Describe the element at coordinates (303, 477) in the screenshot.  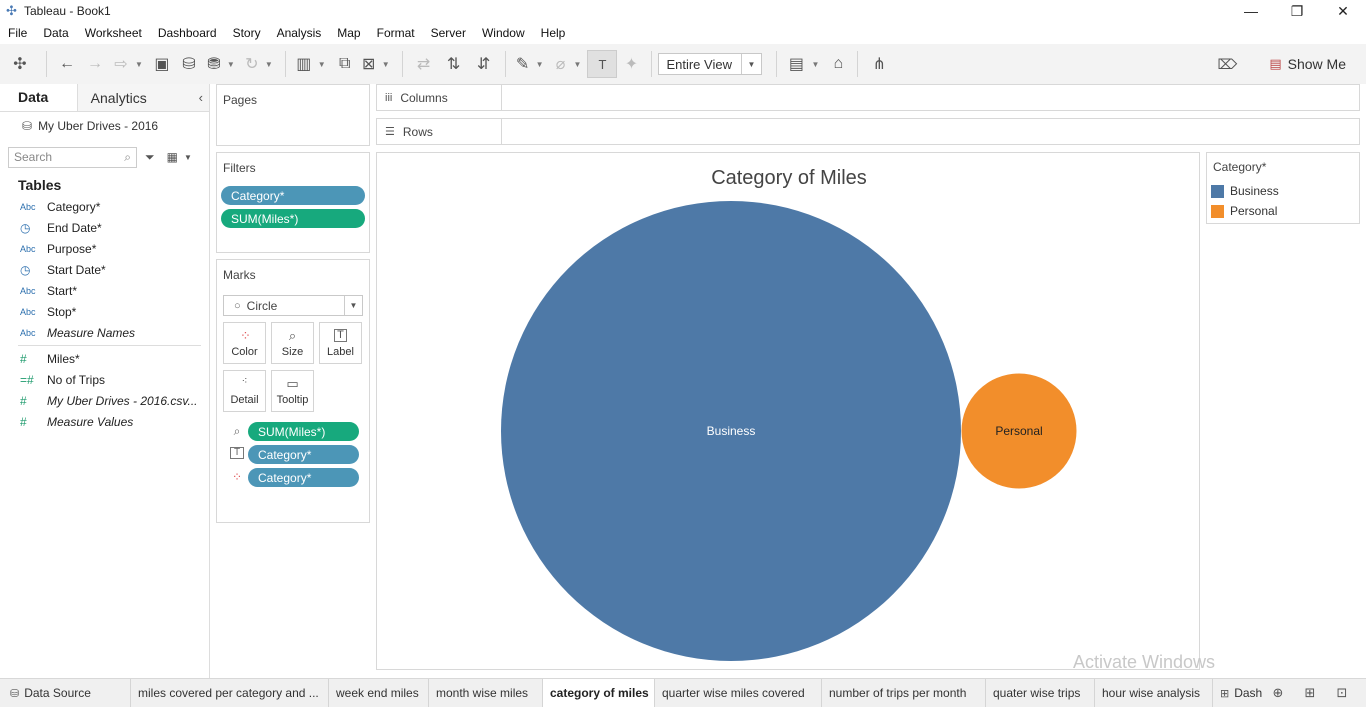
I see `marks-pill-category-color: Category*` at that location.